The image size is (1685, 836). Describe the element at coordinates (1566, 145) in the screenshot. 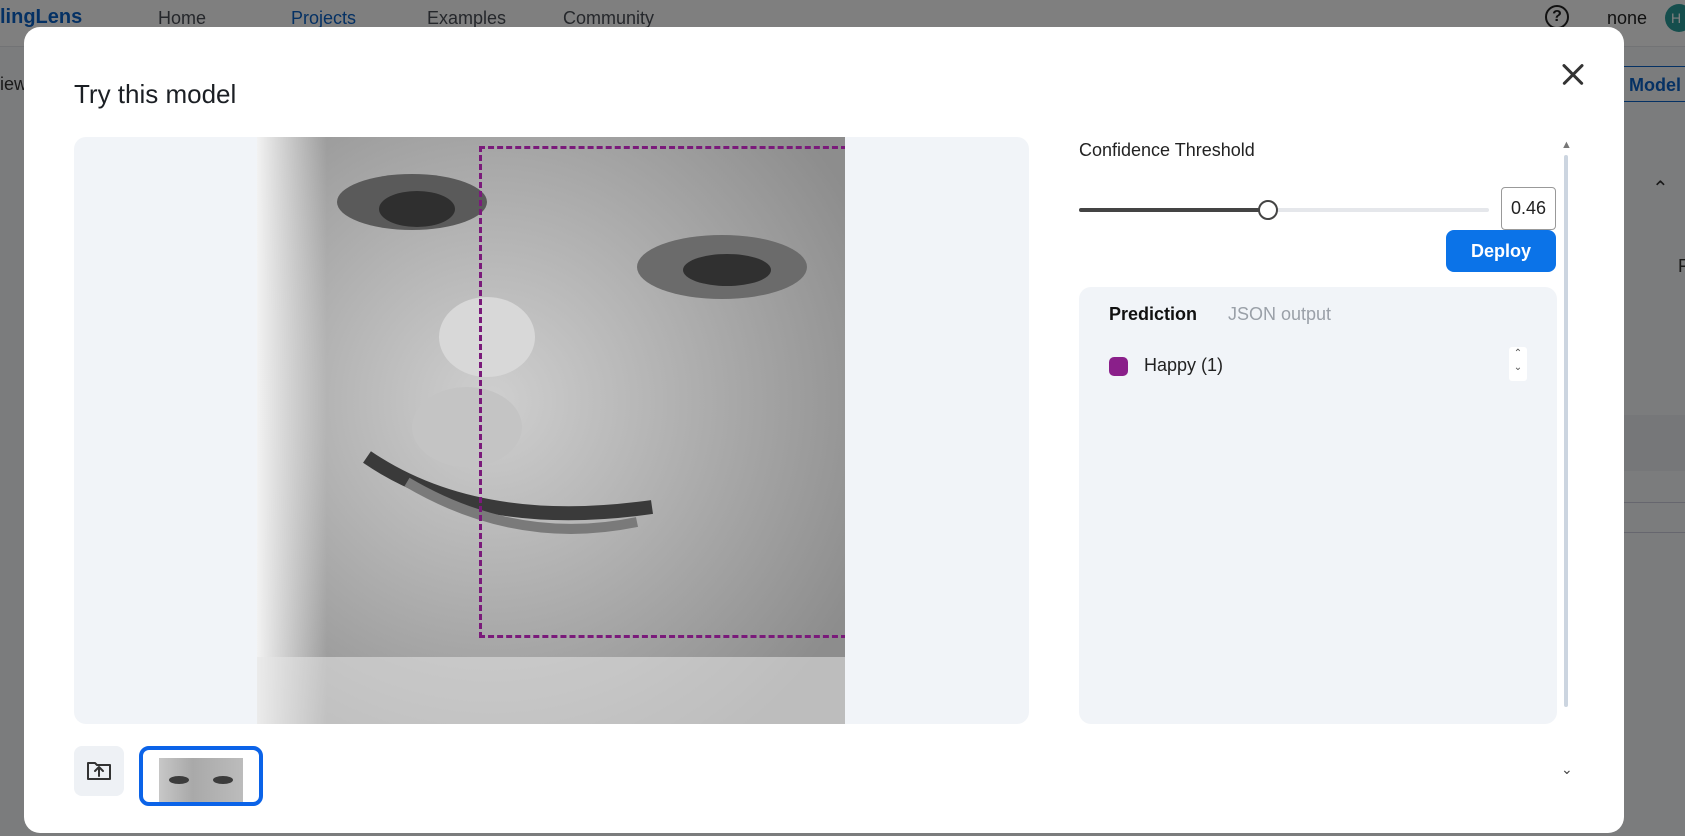

I see `scroll-up-icon: ▲` at that location.